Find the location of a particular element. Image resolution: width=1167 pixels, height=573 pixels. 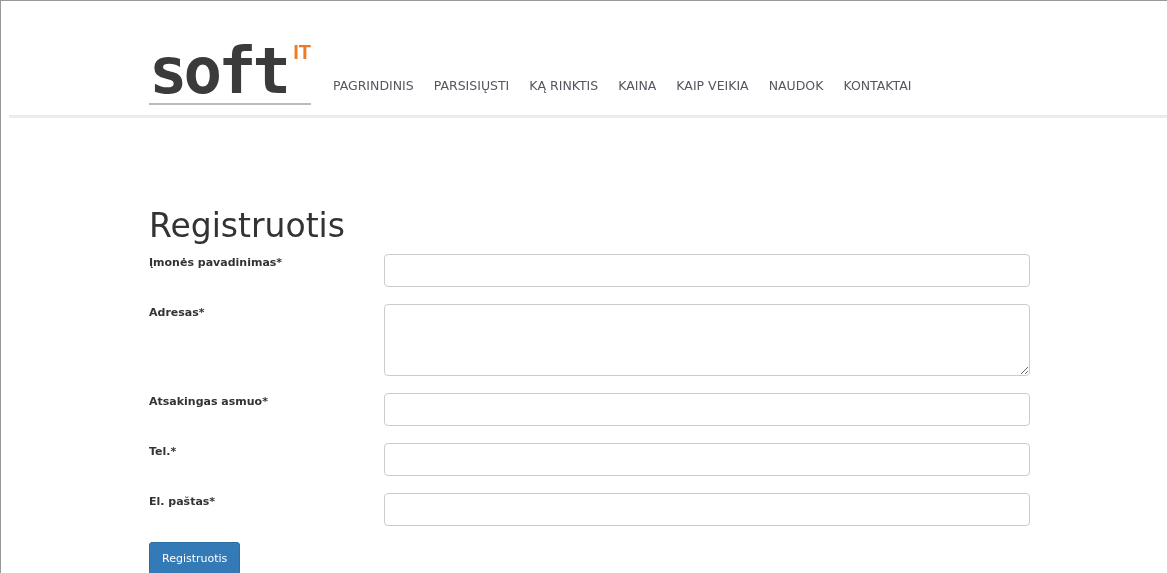

nav-link: PARSISIŲSTI is located at coordinates (471, 85).